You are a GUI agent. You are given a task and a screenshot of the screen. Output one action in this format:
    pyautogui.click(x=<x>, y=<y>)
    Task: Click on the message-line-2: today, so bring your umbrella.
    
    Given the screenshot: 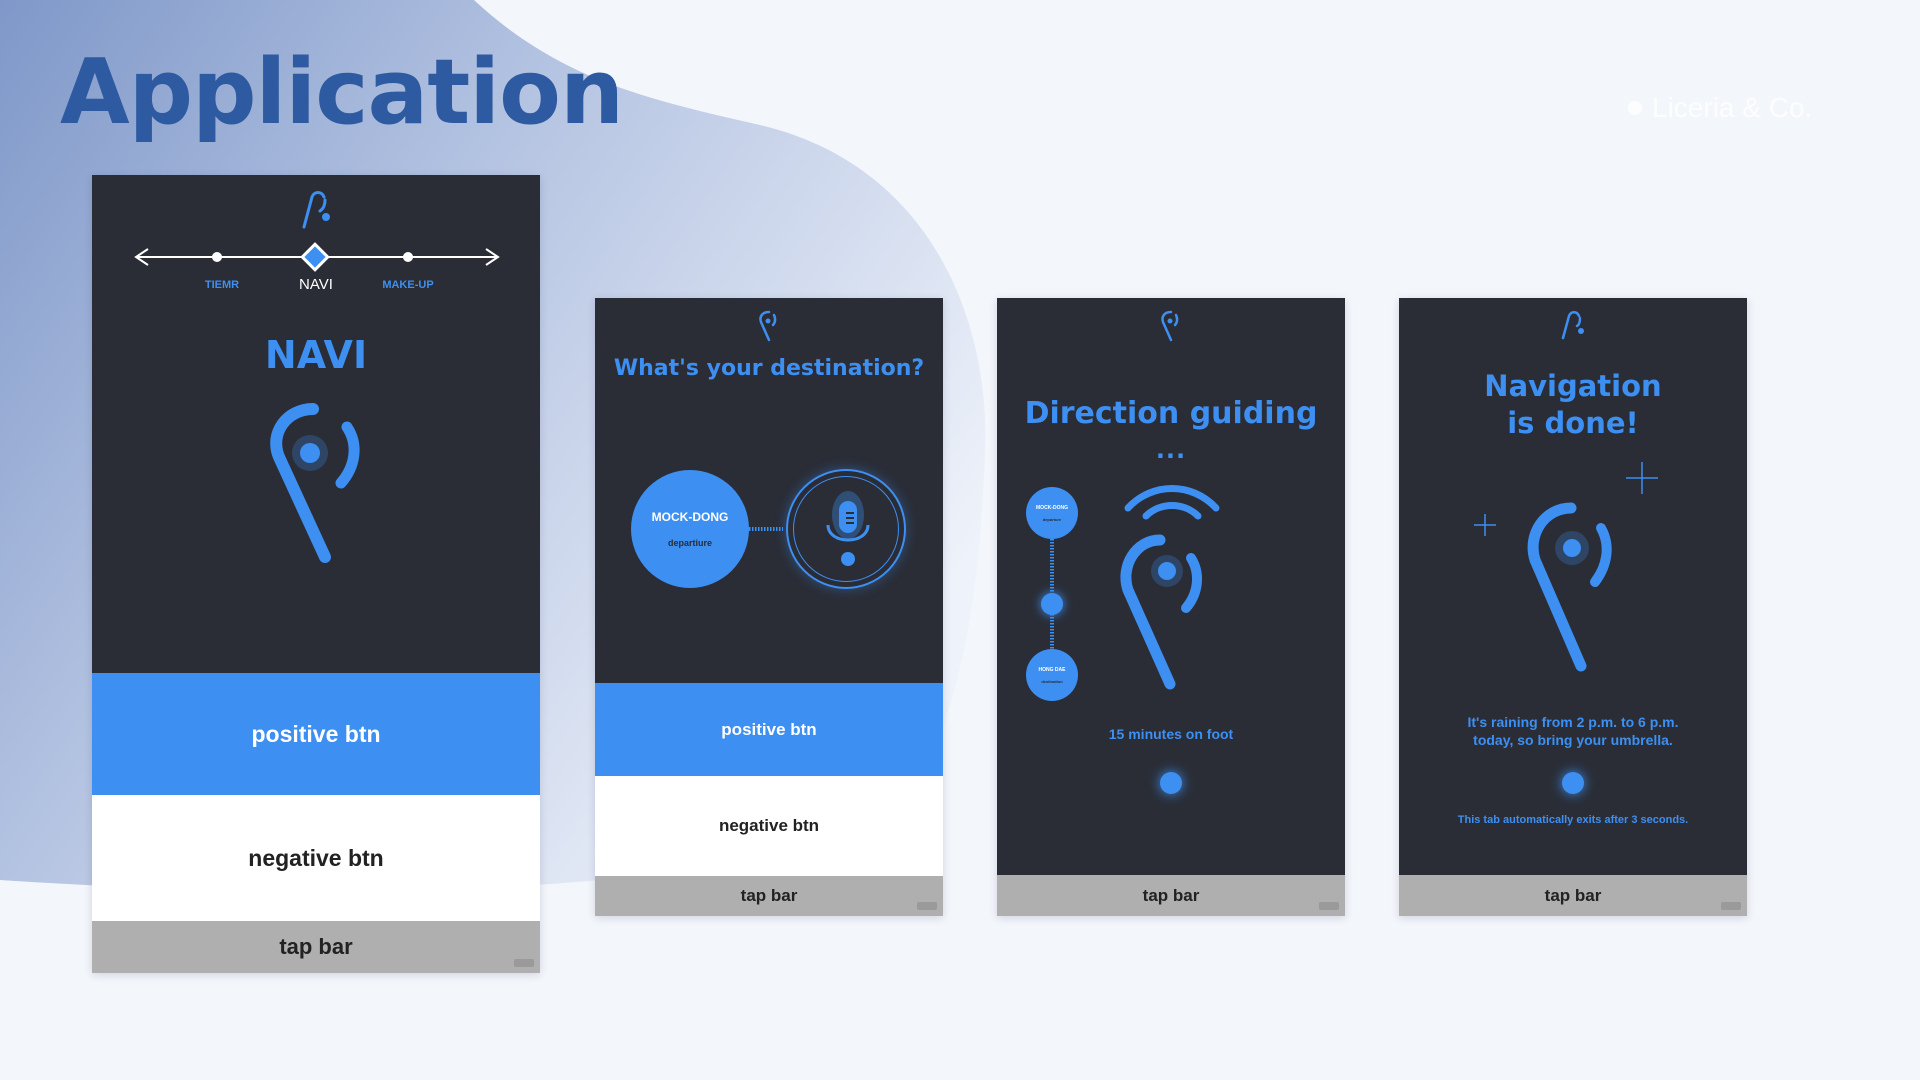 What is the action you would take?
    pyautogui.click(x=1573, y=740)
    